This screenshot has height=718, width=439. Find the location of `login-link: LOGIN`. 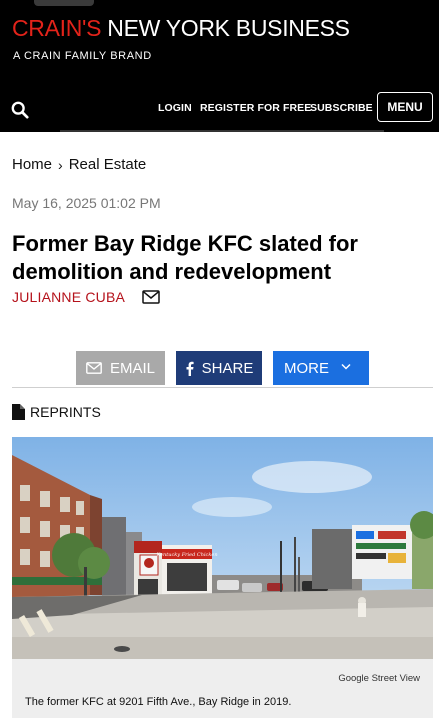

login-link: LOGIN is located at coordinates (175, 108).